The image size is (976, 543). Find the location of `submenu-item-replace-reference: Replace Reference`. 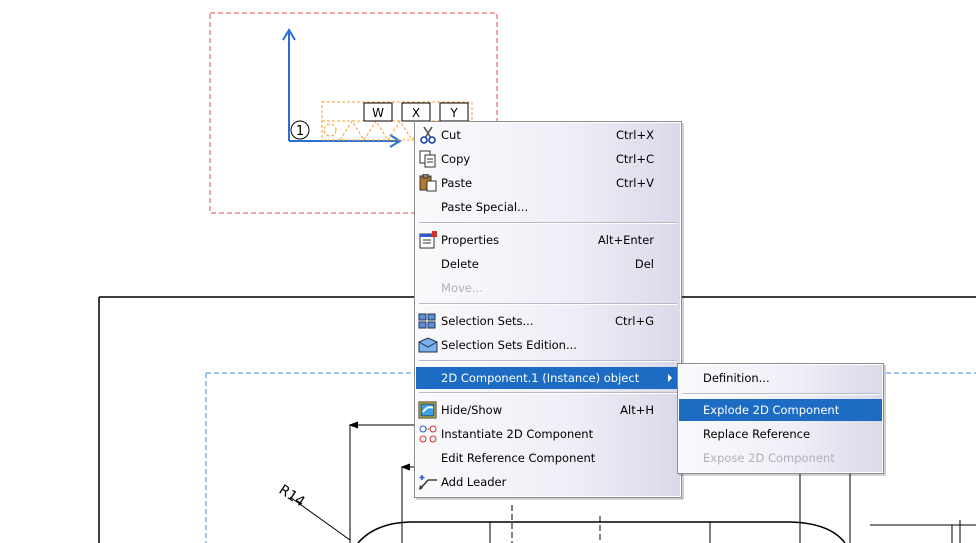

submenu-item-replace-reference: Replace Reference is located at coordinates (780, 434).